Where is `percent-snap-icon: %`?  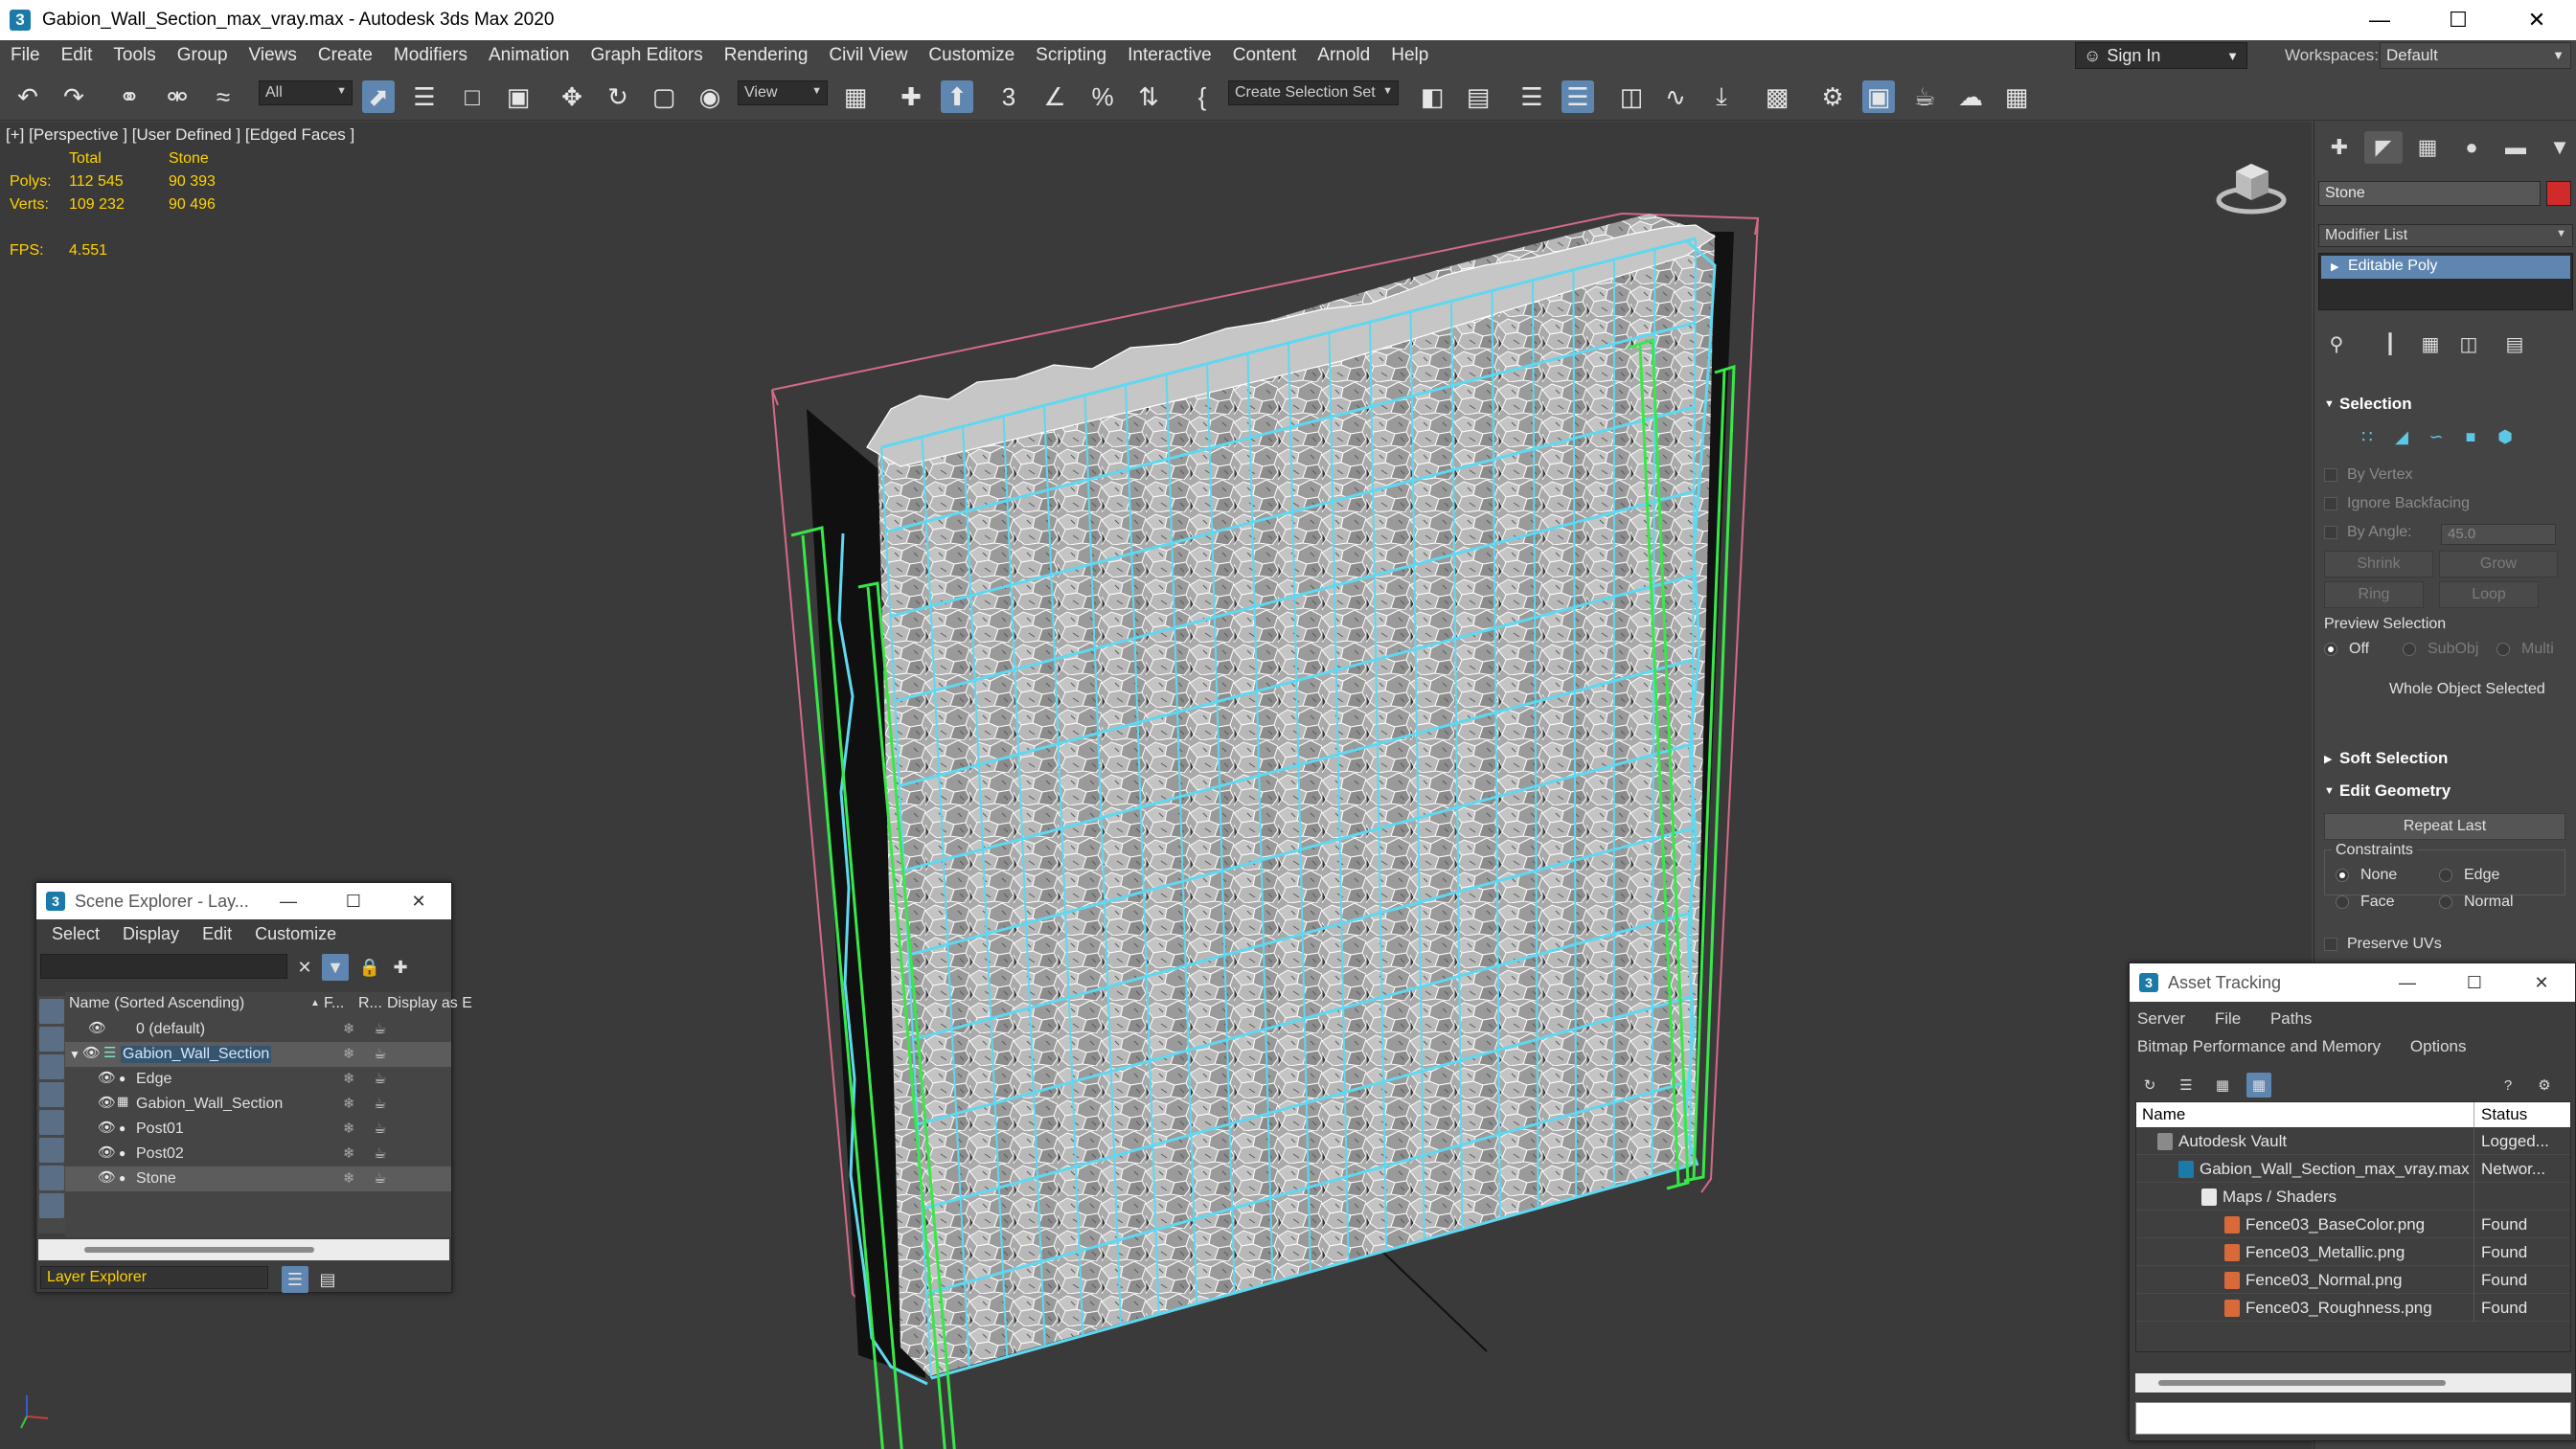 percent-snap-icon: % is located at coordinates (1102, 96).